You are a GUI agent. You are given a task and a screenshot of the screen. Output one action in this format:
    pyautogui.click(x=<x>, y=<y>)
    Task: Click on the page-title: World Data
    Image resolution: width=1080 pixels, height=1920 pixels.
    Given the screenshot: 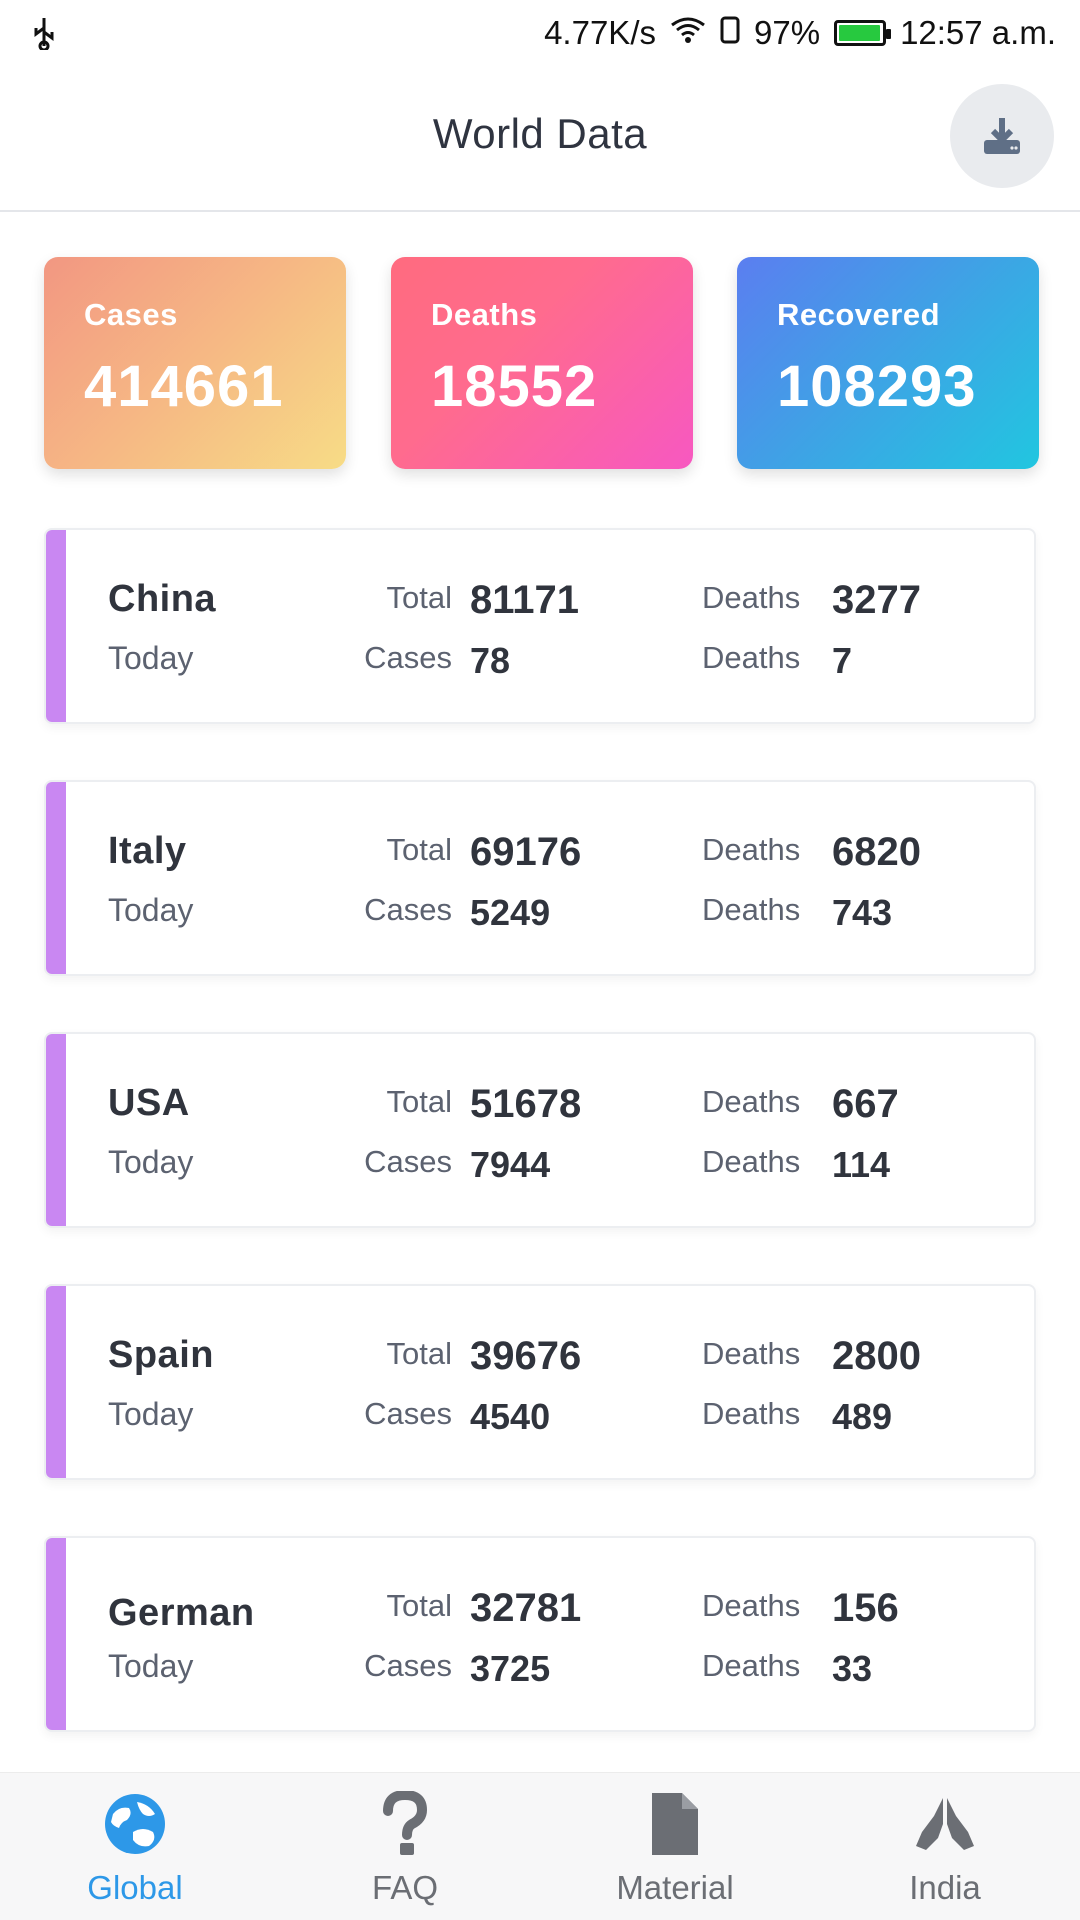 What is the action you would take?
    pyautogui.click(x=540, y=133)
    